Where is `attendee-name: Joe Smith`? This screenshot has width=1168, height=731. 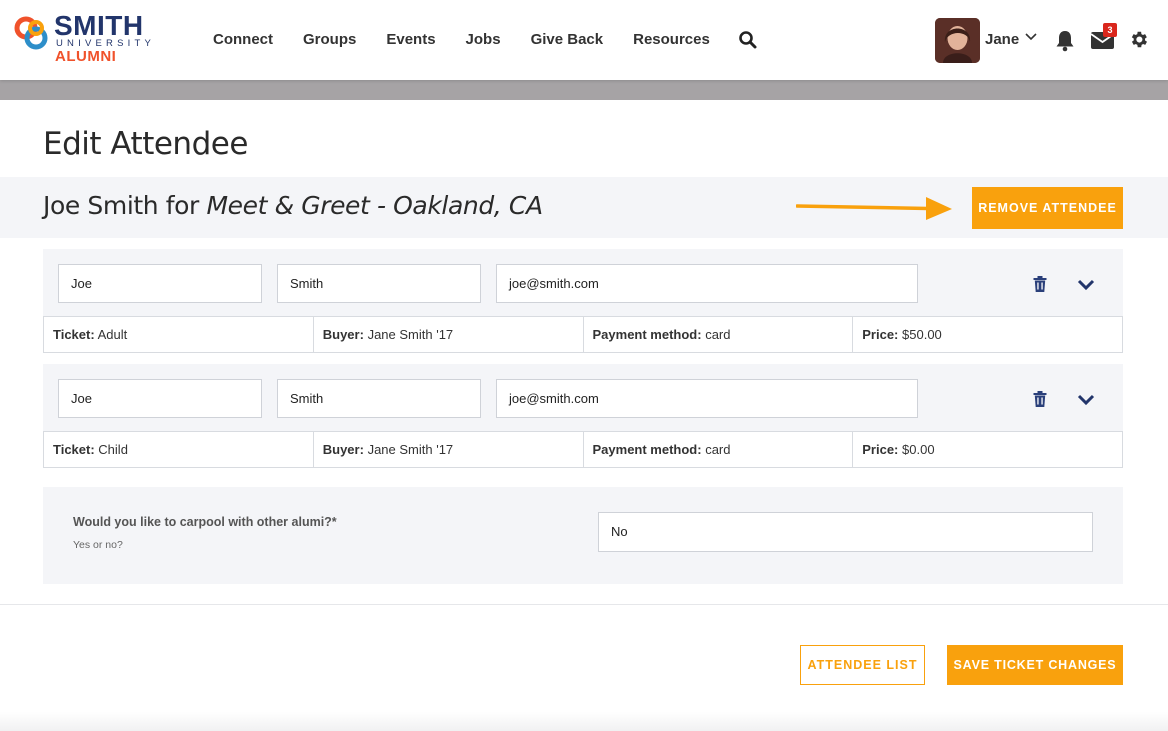 attendee-name: Joe Smith is located at coordinates (101, 205).